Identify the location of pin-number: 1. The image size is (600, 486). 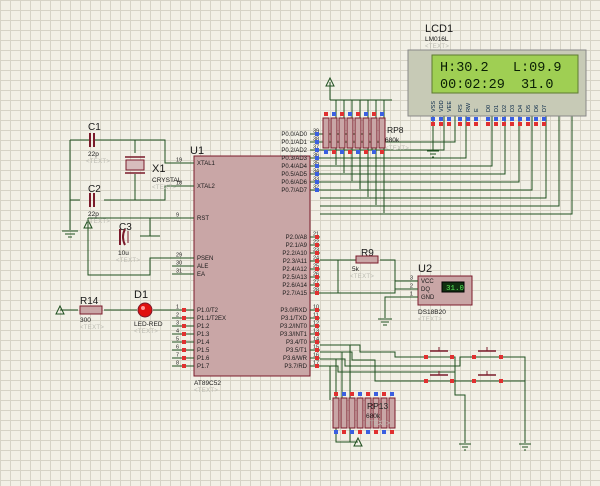
(177, 308).